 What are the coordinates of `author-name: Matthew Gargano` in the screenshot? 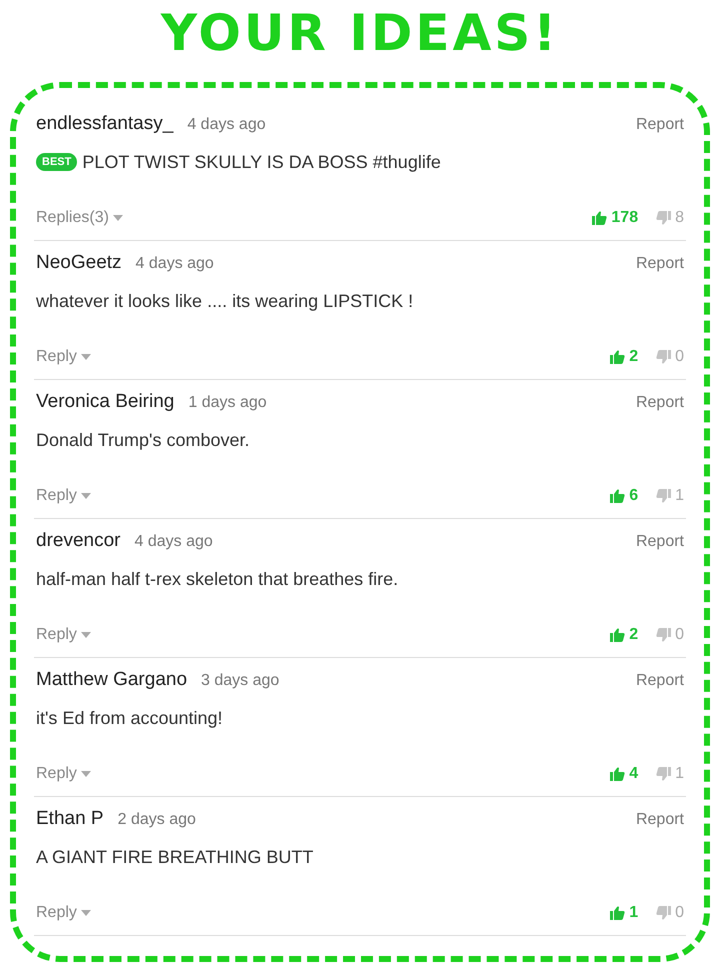 It's located at (112, 680).